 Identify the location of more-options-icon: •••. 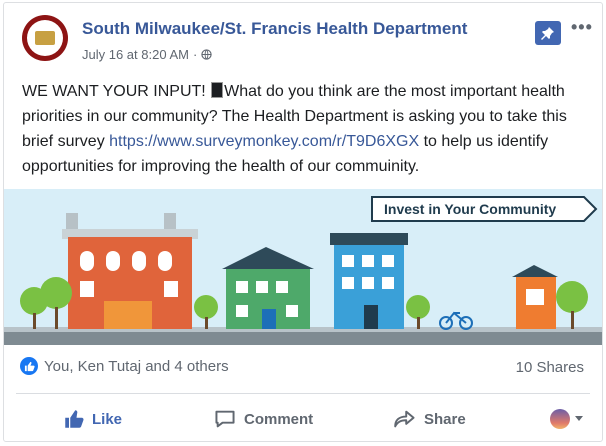
(582, 27).